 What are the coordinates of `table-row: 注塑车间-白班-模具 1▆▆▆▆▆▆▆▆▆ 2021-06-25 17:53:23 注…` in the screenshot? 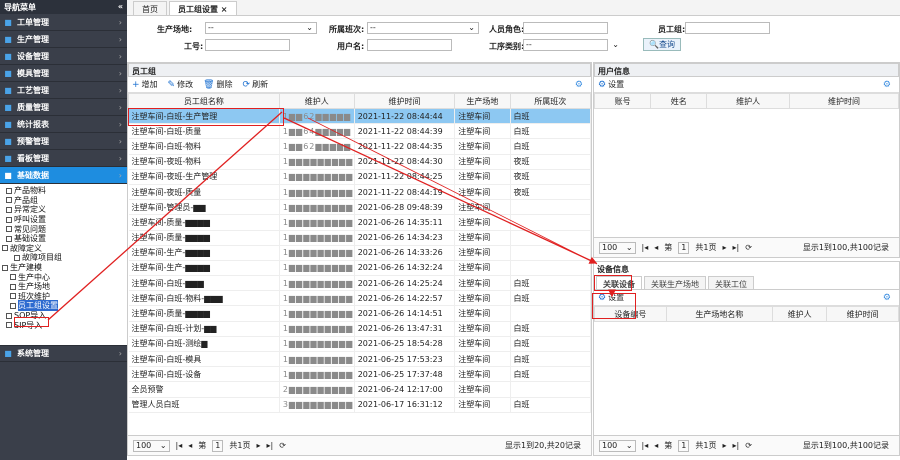 It's located at (360, 359).